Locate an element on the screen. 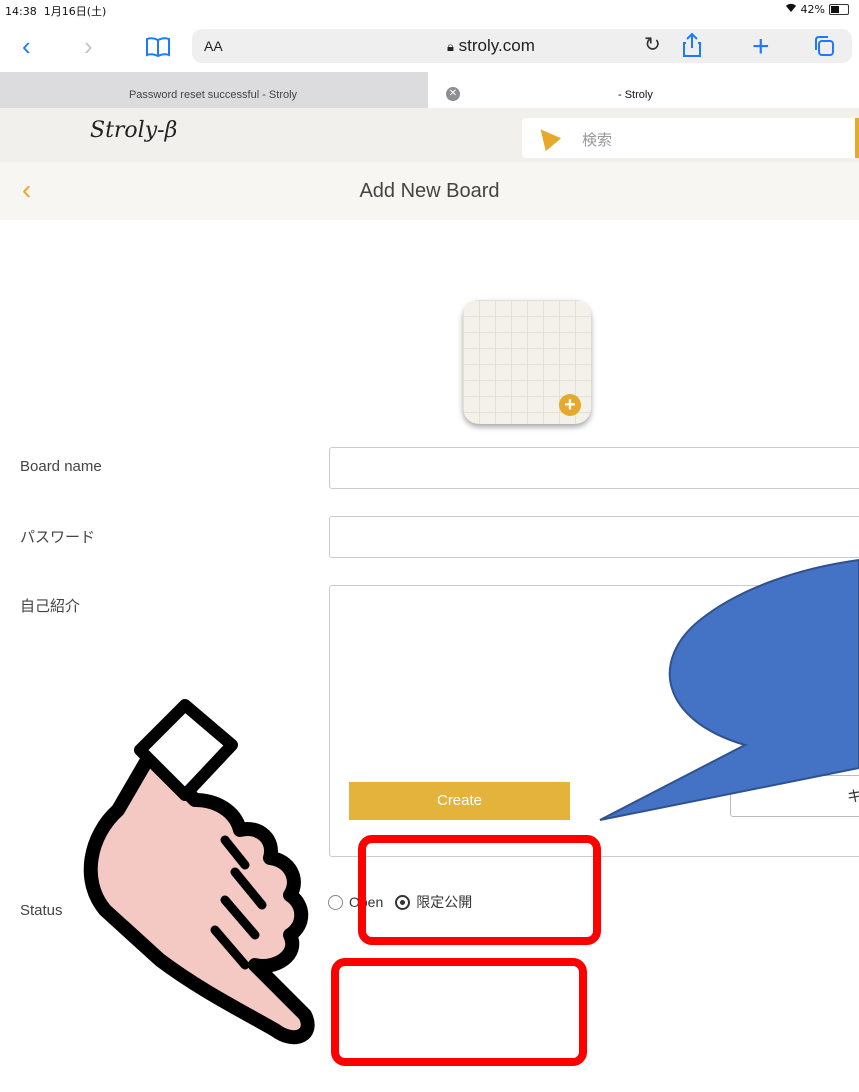 This screenshot has height=1092, width=859. pointing-hand-icon is located at coordinates (199, 872).